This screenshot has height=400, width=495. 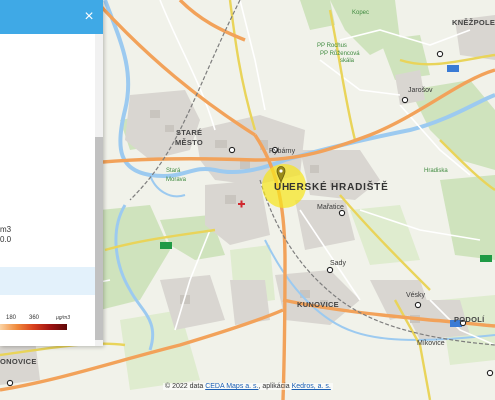 I want to click on info-bar, so click(x=47, y=281).